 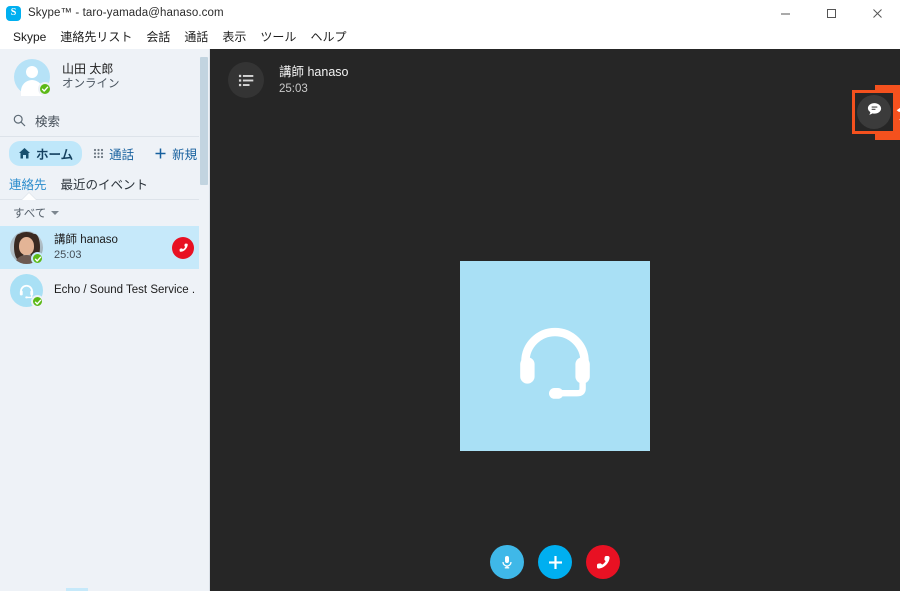 What do you see at coordinates (122, 155) in the screenshot?
I see `tab-calls-label: 通話` at bounding box center [122, 155].